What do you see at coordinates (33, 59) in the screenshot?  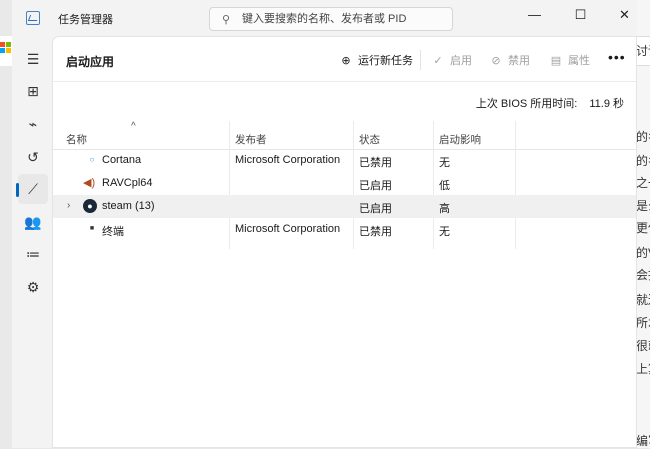 I see `hamburger-menu-icon: ☰` at bounding box center [33, 59].